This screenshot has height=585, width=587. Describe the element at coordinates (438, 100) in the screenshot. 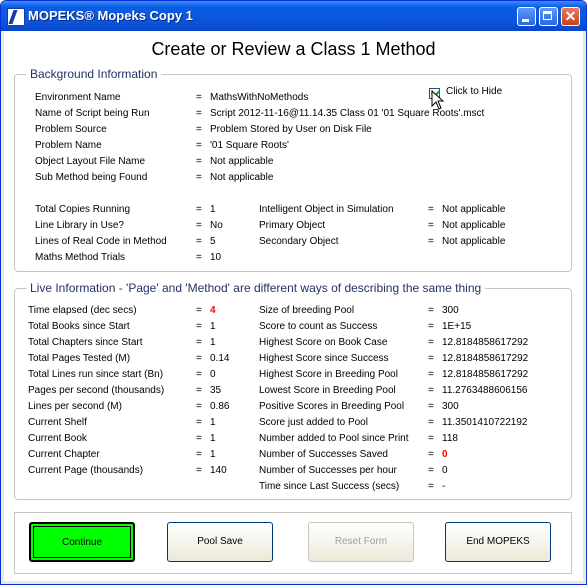

I see `mouse-cursor-icon` at that location.